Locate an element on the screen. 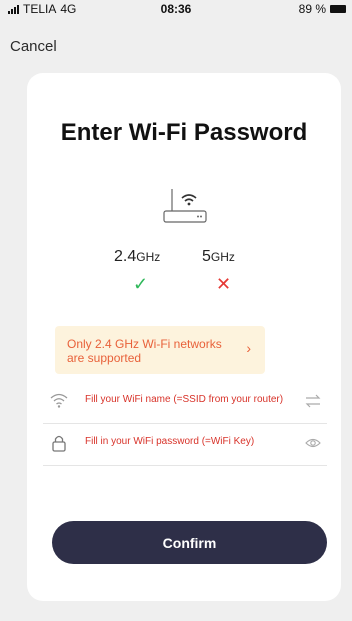 This screenshot has width=352, height=621. cross-icon: ✕ is located at coordinates (224, 284).